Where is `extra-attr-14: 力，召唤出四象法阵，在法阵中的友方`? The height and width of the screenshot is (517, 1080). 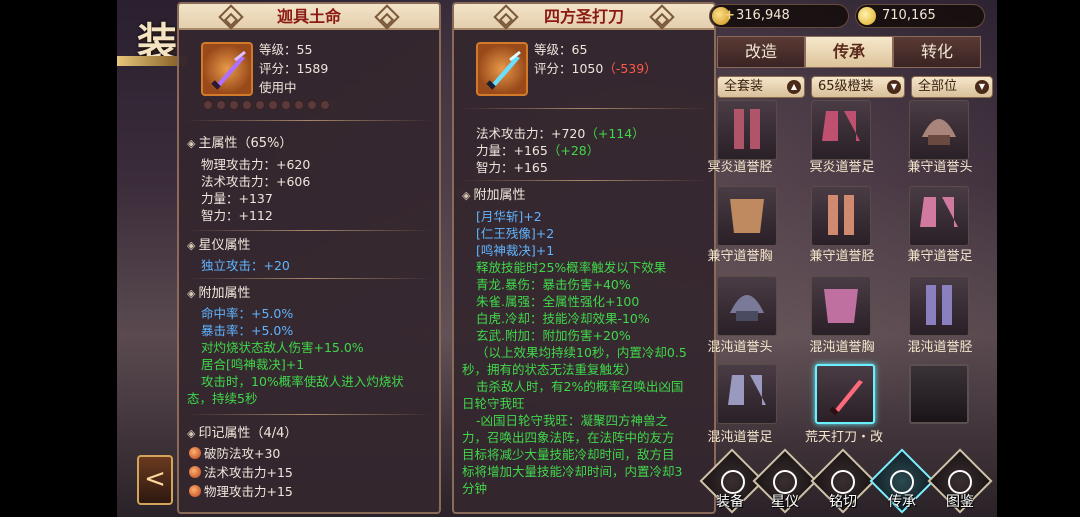 extra-attr-14: 力，召唤出四象法阵，在法阵中的友方 is located at coordinates (568, 437).